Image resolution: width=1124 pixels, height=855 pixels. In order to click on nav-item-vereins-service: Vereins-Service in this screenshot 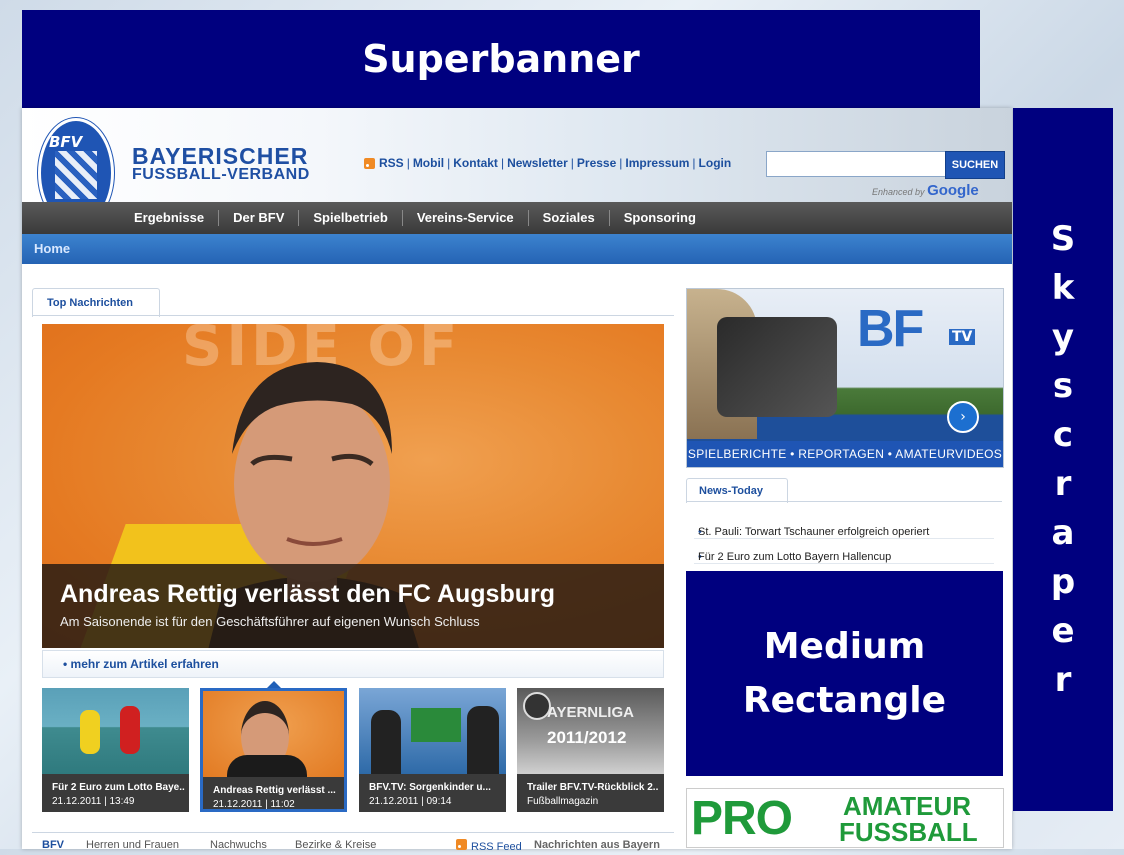, I will do `click(466, 218)`.